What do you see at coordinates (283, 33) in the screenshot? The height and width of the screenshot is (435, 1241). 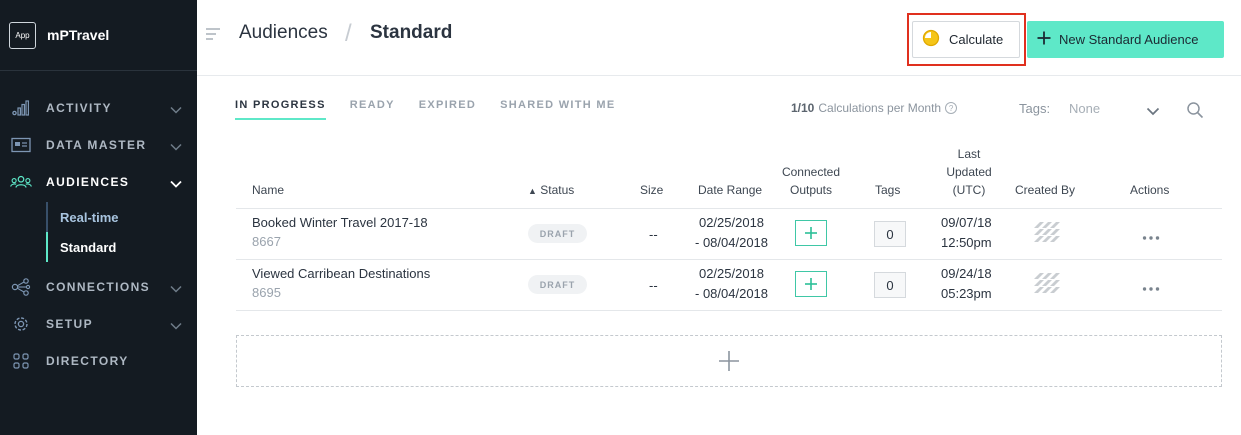 I see `breadcrumb-audiences: Audiences` at bounding box center [283, 33].